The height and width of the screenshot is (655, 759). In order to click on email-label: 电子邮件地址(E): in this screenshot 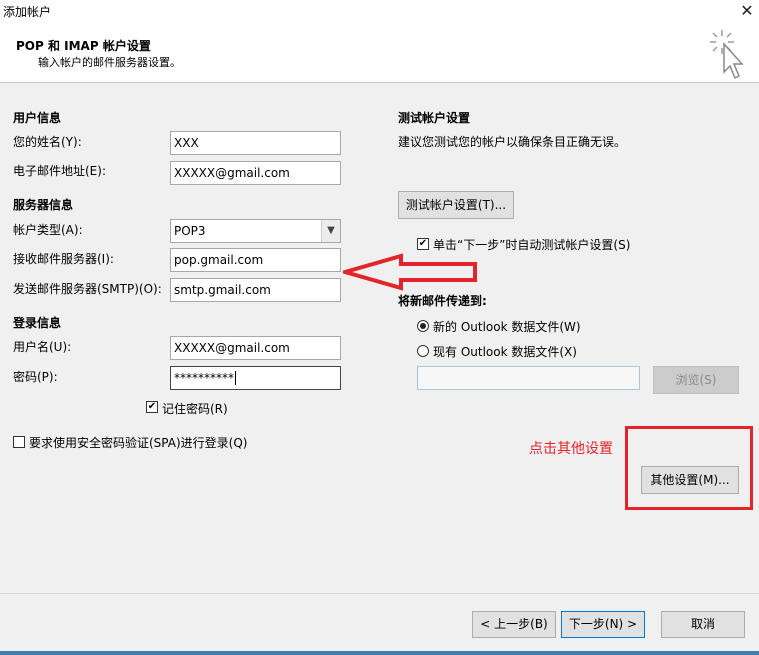, I will do `click(59, 171)`.